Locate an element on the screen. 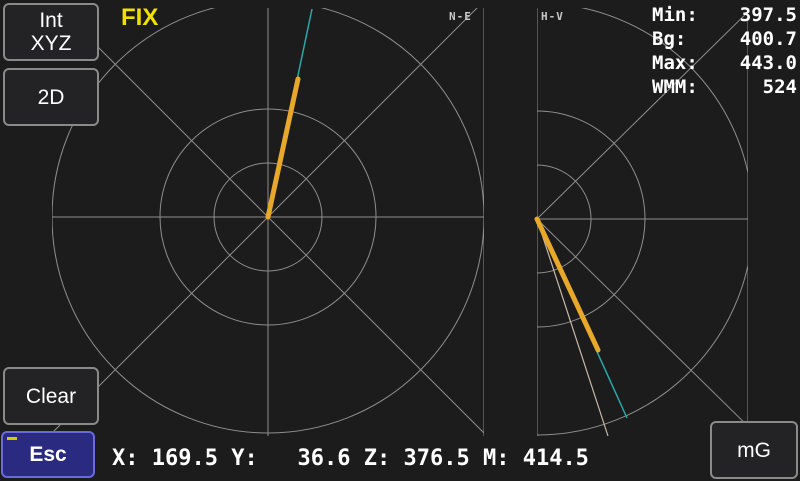 This screenshot has height=481, width=800. esc-button: Esc is located at coordinates (48, 454).